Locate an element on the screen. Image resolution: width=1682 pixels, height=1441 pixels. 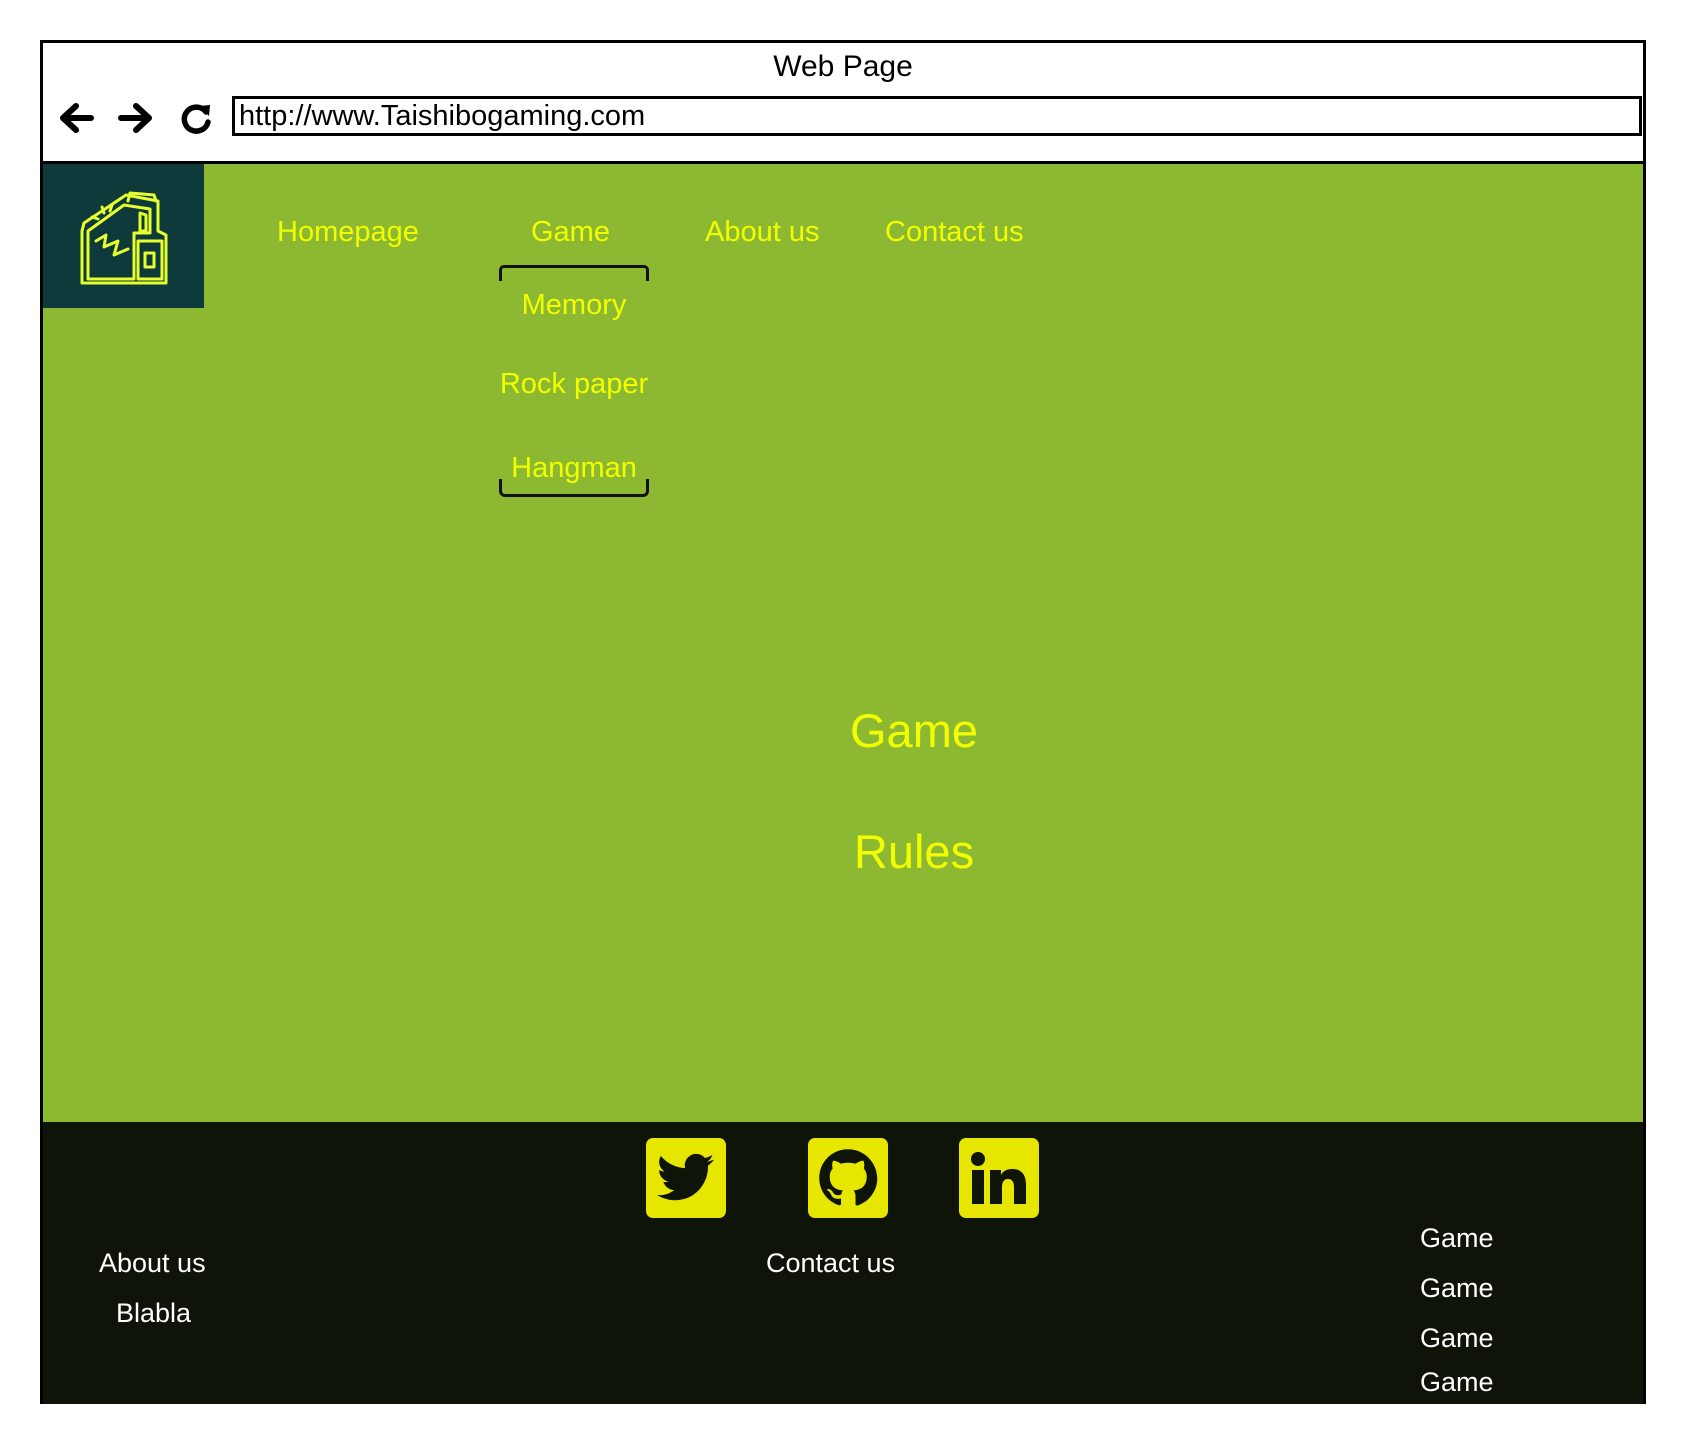
main-heading: Game is located at coordinates (914, 730).